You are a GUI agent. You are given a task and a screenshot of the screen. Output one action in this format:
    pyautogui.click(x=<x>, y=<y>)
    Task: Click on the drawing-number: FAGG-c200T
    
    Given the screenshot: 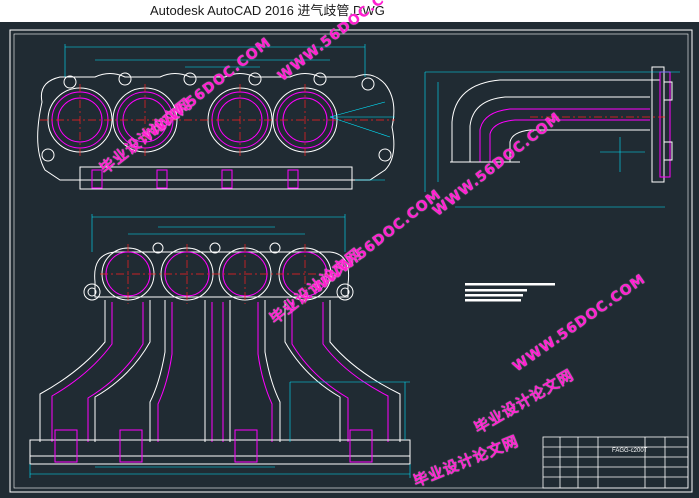 What is the action you would take?
    pyautogui.click(x=630, y=451)
    